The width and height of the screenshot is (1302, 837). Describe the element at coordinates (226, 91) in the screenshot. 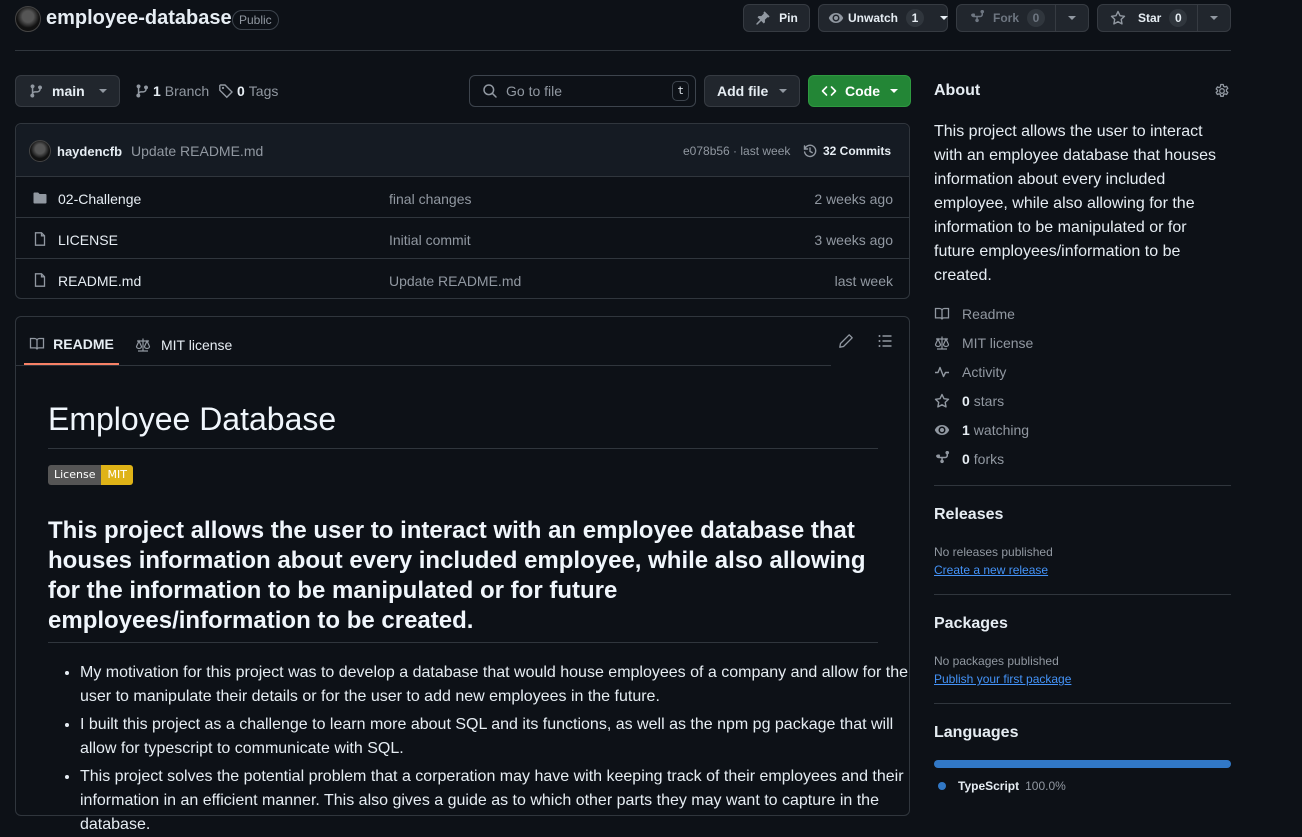

I see `tag-icon` at that location.